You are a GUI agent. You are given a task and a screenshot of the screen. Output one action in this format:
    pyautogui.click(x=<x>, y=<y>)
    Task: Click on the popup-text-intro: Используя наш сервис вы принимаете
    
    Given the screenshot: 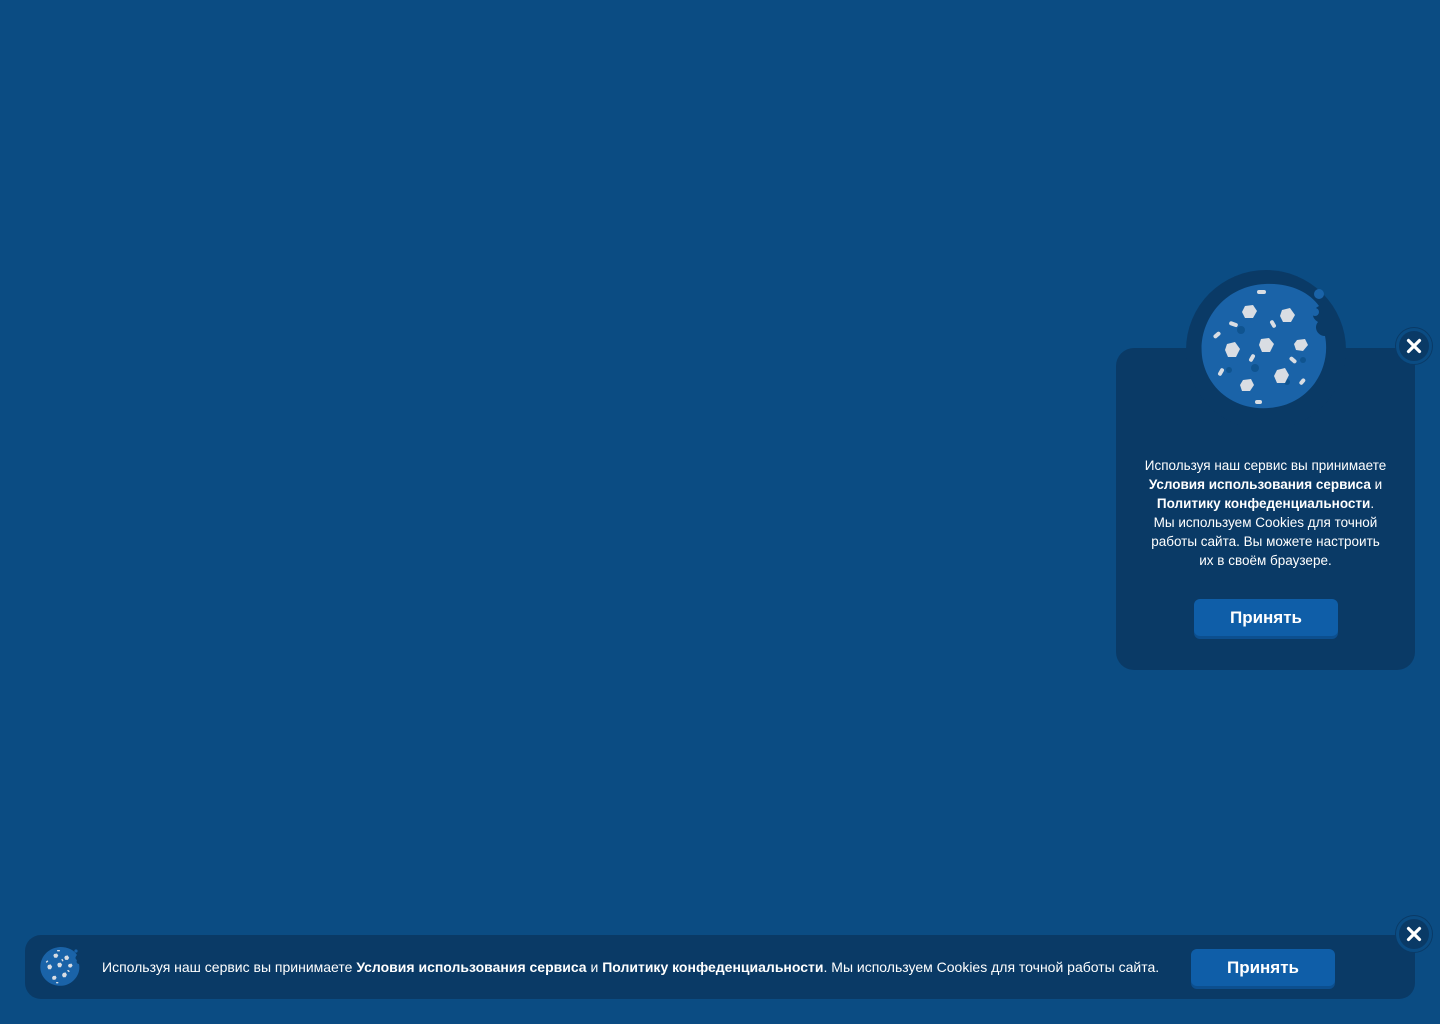 What is the action you would take?
    pyautogui.click(x=1265, y=465)
    